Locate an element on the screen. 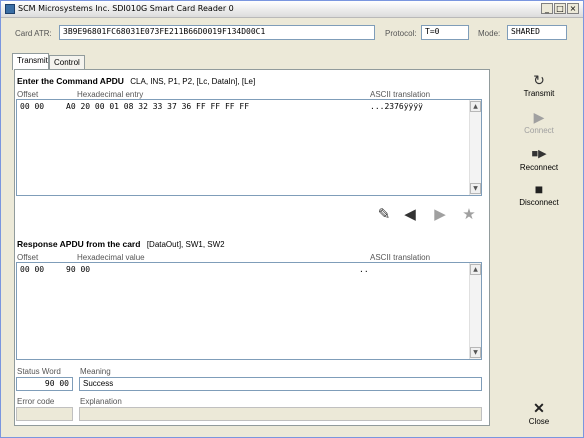 The height and width of the screenshot is (438, 584). arrow-right-icon: ▶ is located at coordinates (440, 214).